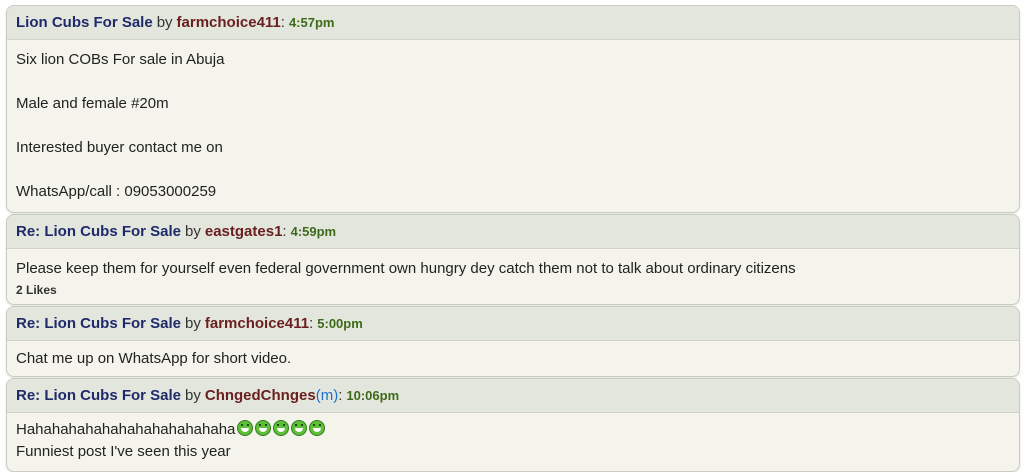 Image resolution: width=1035 pixels, height=472 pixels. I want to click on moderator-marker: (m), so click(327, 395).